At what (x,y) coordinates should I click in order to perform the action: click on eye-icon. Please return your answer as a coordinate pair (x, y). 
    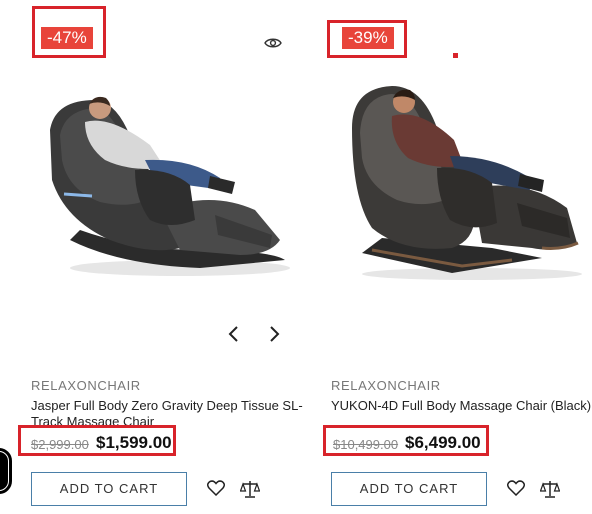
    Looking at the image, I should click on (273, 43).